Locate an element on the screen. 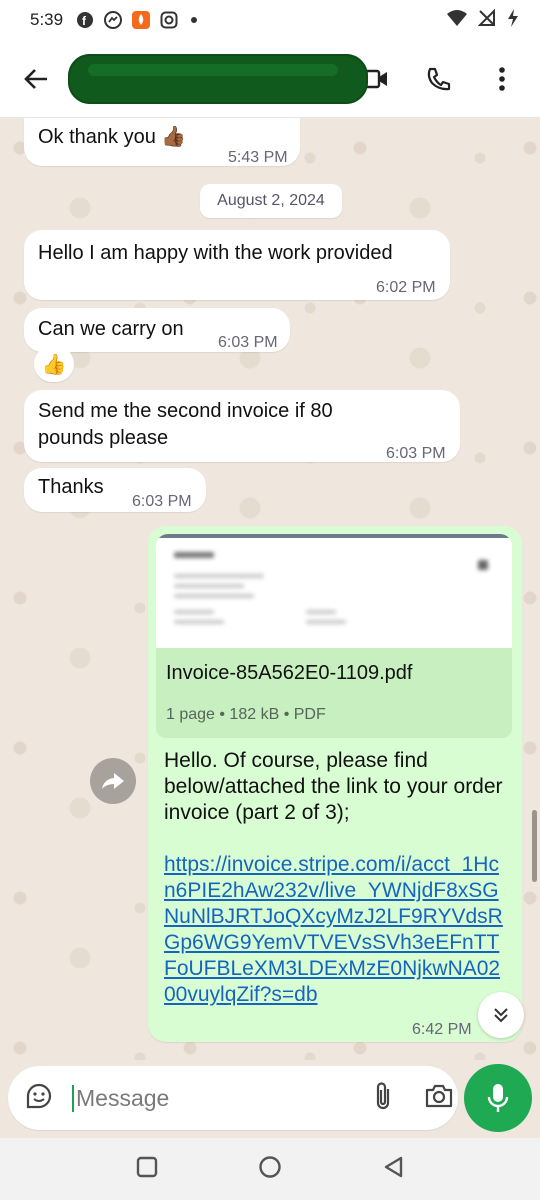 The height and width of the screenshot is (1200, 540). system-navigation-bar is located at coordinates (270, 1169).